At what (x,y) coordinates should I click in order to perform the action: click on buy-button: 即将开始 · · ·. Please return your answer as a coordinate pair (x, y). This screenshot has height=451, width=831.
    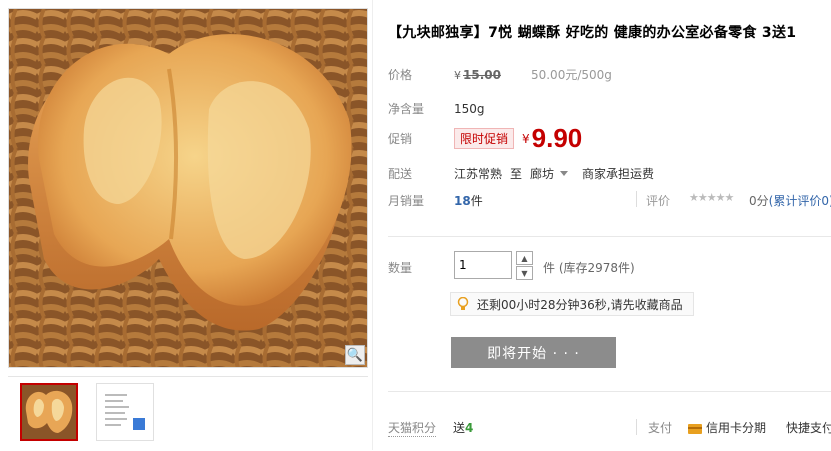
    Looking at the image, I should click on (533, 352).